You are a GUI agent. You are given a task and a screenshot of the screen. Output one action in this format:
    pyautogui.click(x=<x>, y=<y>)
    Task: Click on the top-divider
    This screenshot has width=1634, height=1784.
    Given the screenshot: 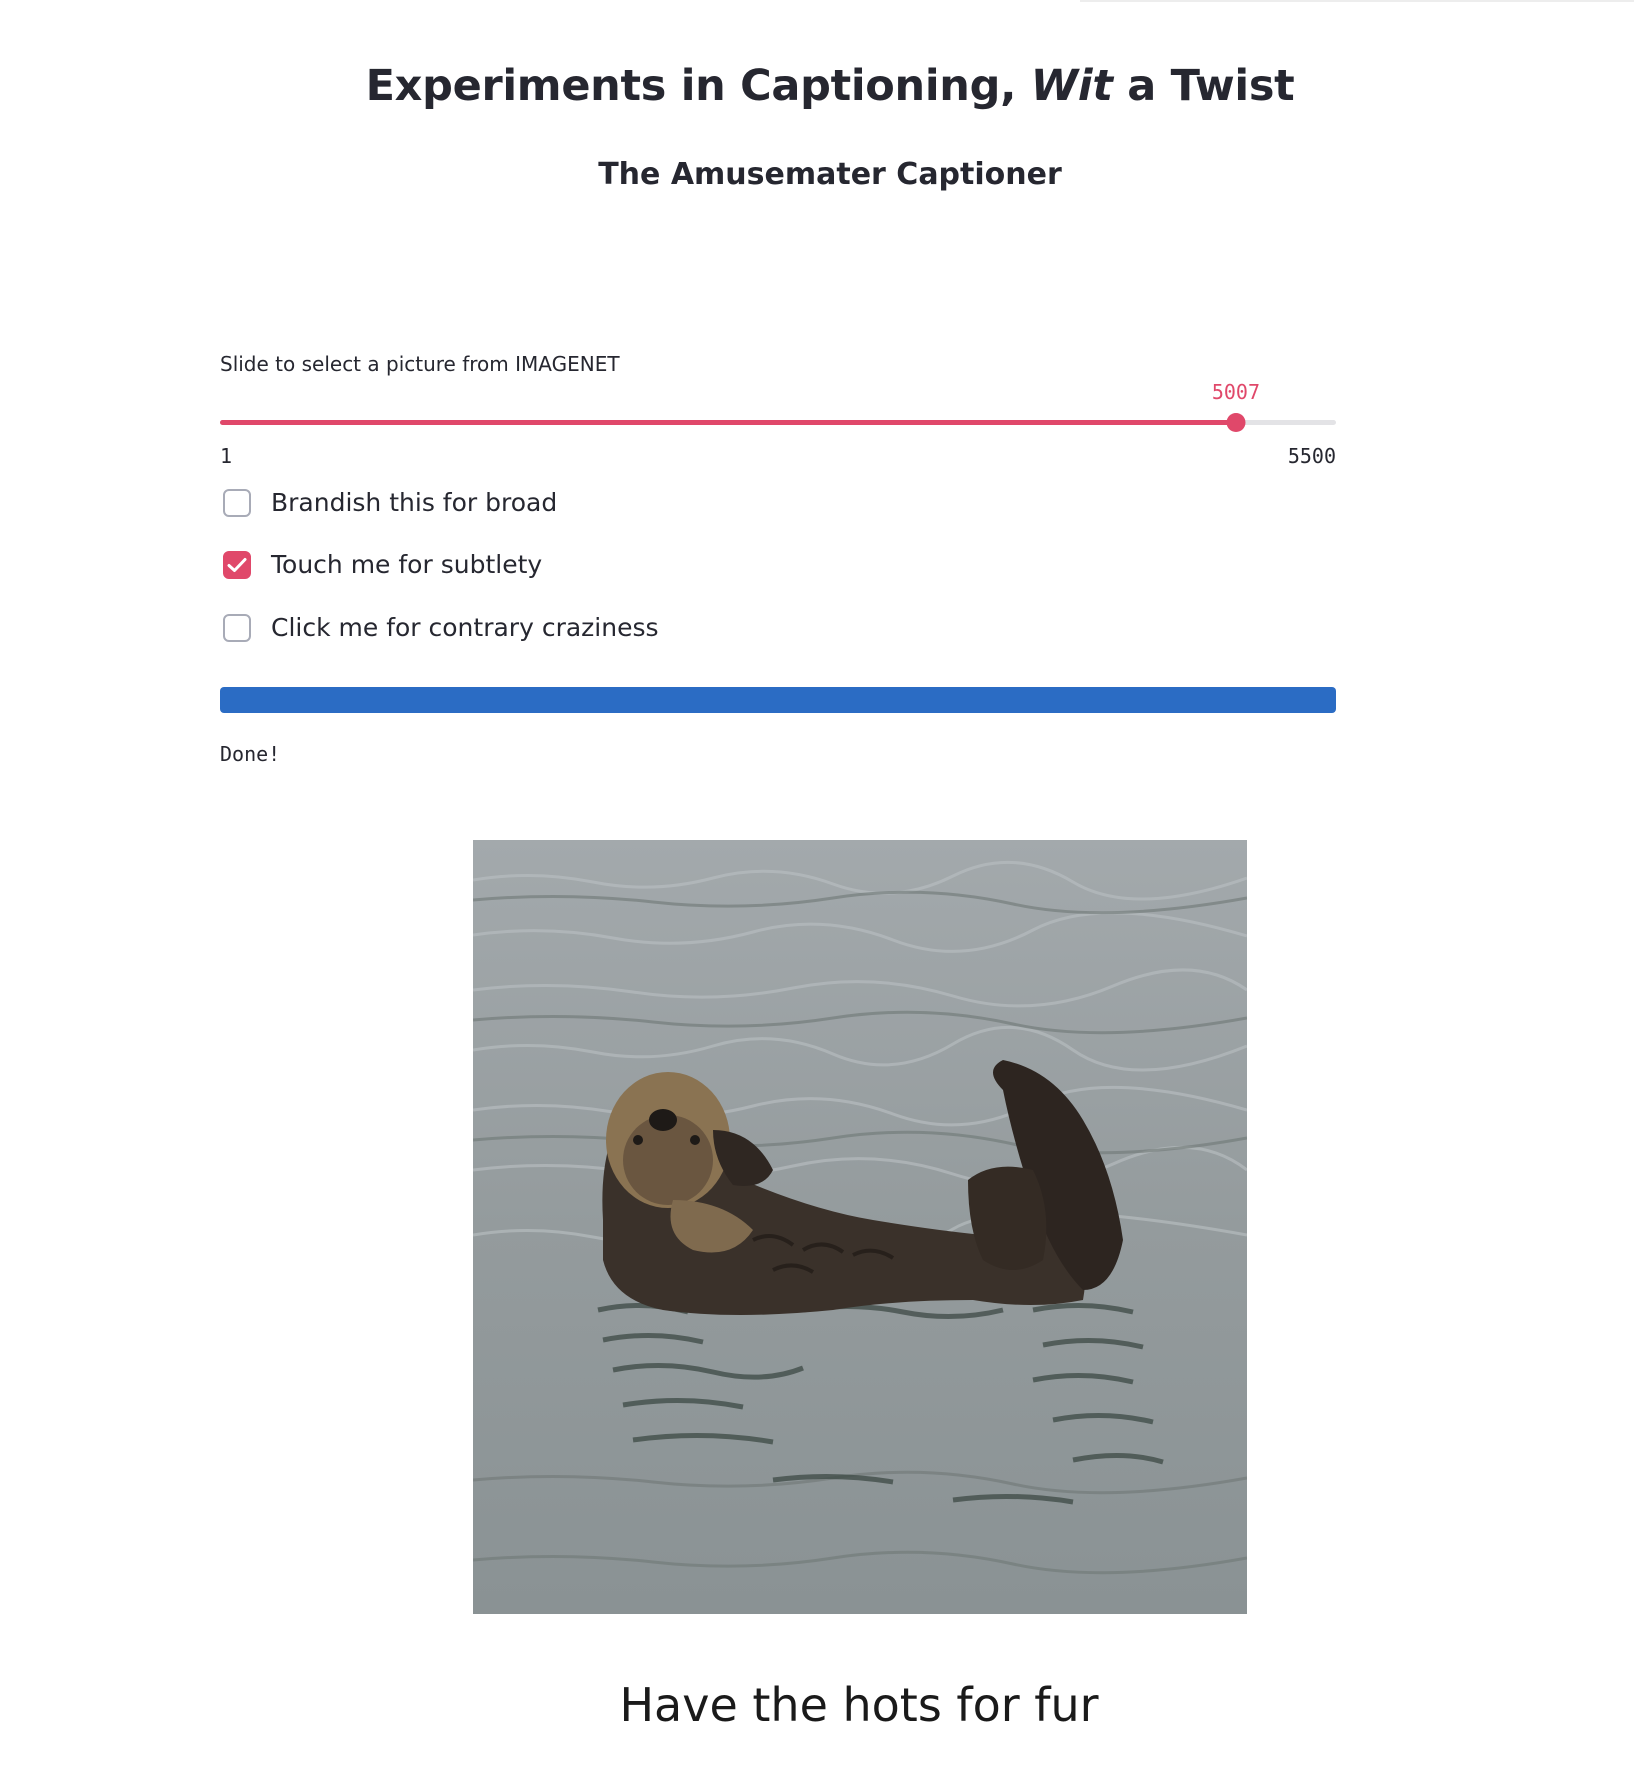 What is the action you would take?
    pyautogui.click(x=1357, y=1)
    